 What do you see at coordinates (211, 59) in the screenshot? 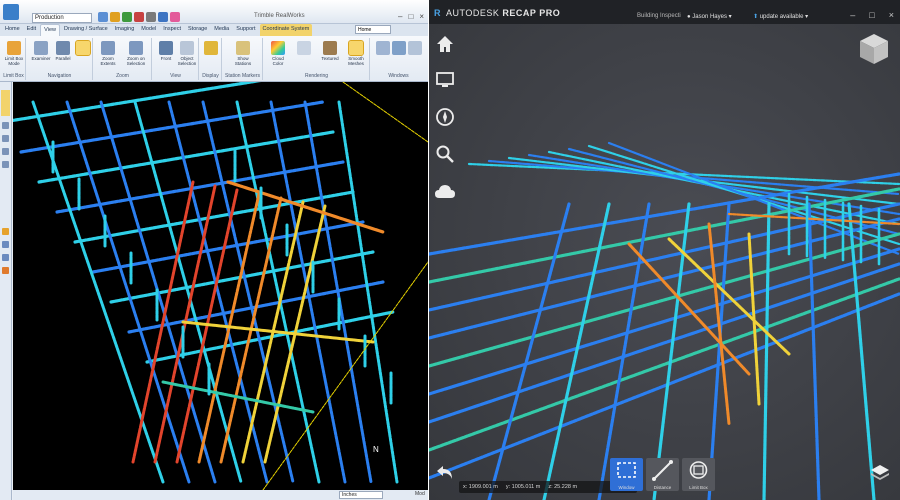
I see `ribbon-group-display: Display` at bounding box center [211, 59].